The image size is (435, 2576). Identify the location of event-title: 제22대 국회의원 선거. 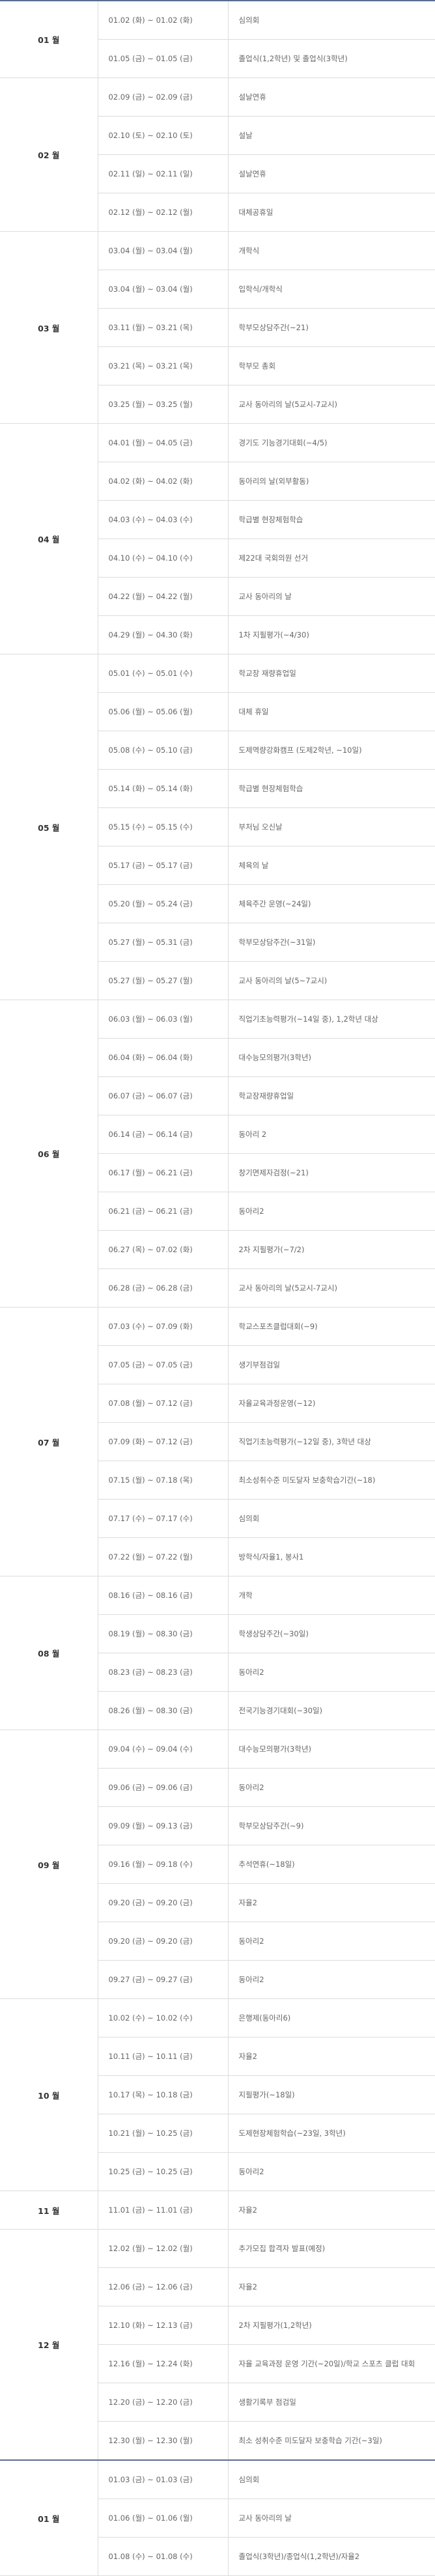
(332, 559).